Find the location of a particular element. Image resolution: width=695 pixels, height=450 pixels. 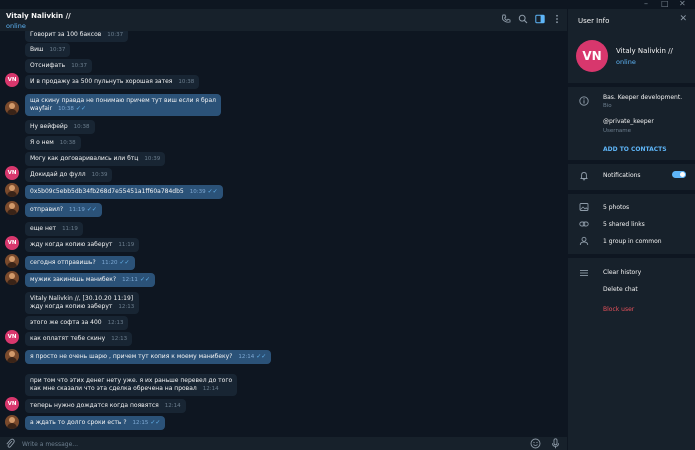

message-row: отправил? 11:19 ✓✓ is located at coordinates (283, 209).